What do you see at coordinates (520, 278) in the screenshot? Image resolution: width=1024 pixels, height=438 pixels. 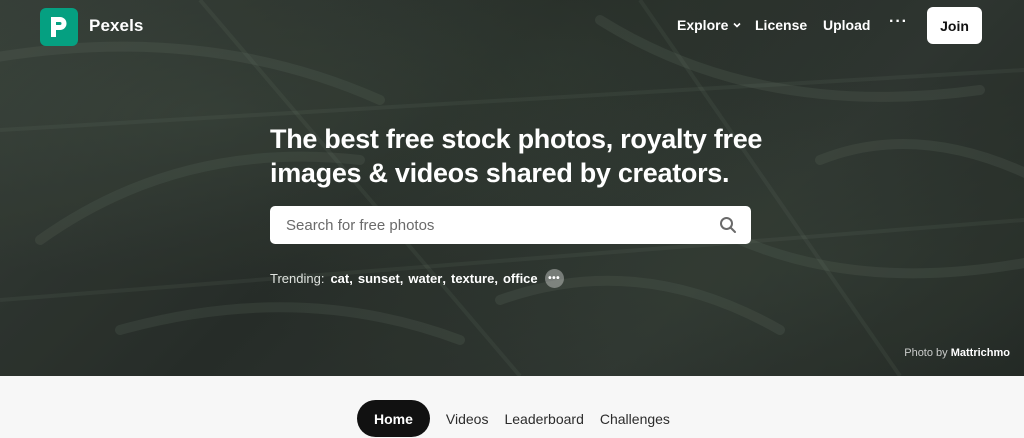 I see `trending-tag-office: office` at bounding box center [520, 278].